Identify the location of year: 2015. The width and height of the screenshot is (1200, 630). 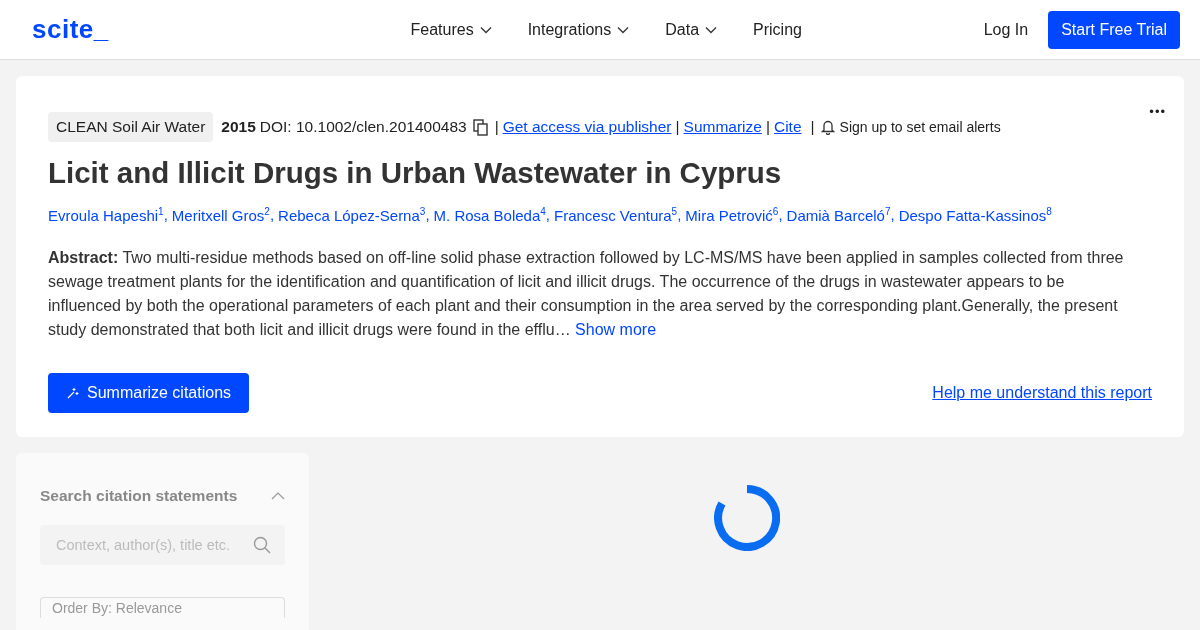
(238, 127).